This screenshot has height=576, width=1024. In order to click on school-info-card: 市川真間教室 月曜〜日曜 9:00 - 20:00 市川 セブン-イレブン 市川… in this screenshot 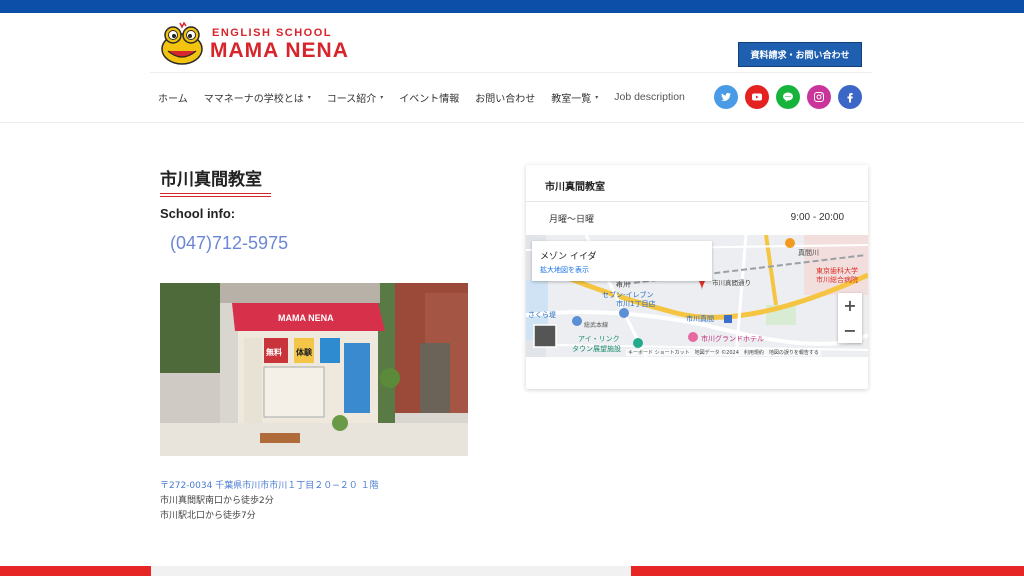, I will do `click(697, 277)`.